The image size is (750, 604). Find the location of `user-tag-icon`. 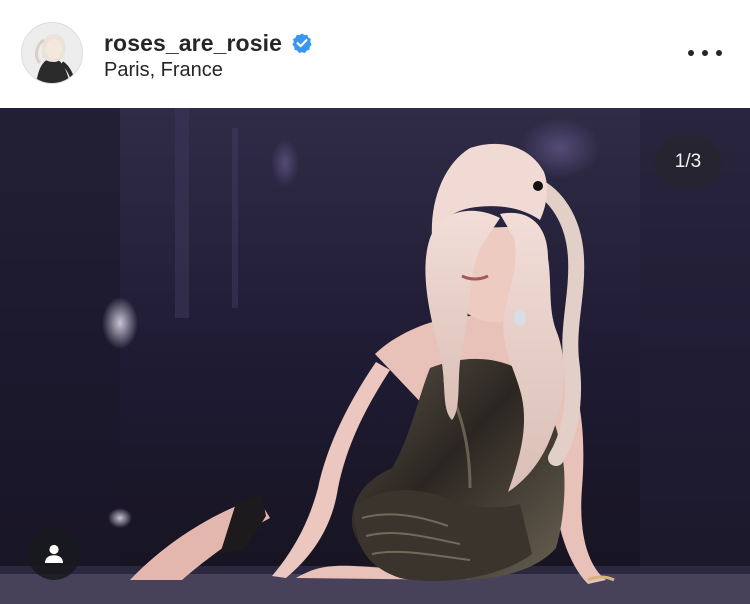

user-tag-icon is located at coordinates (54, 554).